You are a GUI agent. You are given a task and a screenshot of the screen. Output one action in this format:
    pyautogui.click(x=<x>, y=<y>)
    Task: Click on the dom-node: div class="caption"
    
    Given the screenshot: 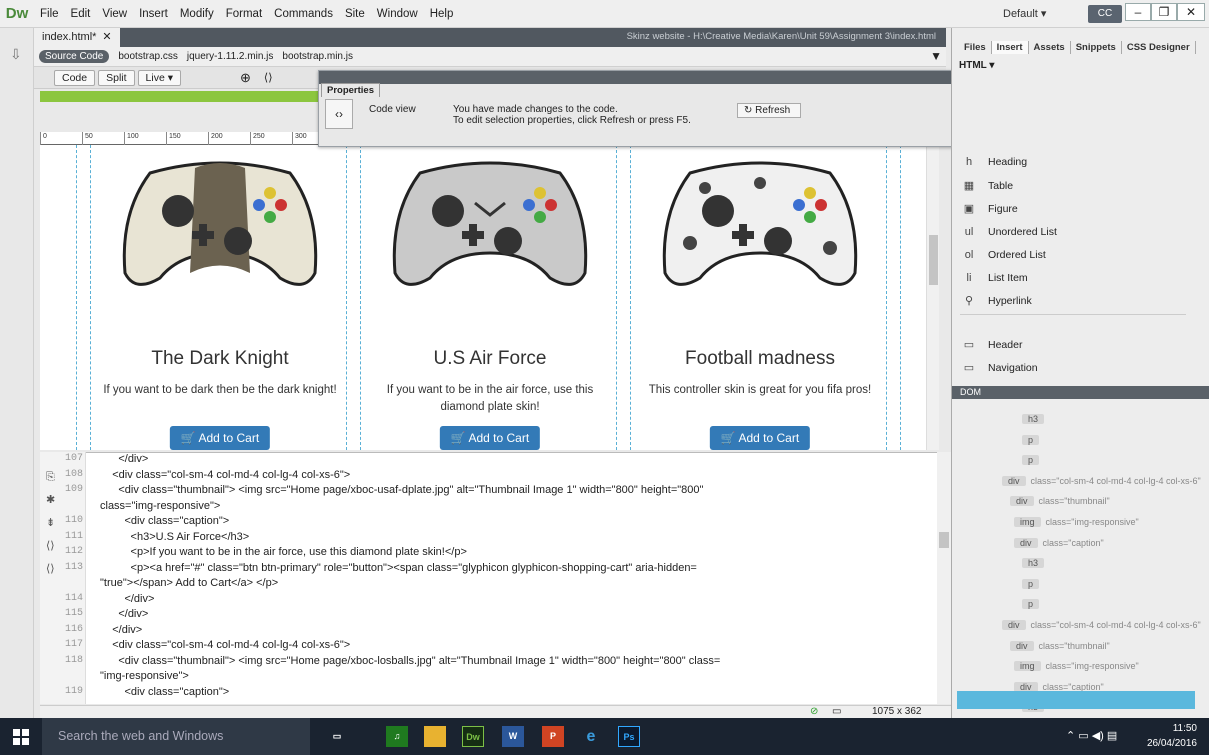 What is the action you would take?
    pyautogui.click(x=1059, y=542)
    